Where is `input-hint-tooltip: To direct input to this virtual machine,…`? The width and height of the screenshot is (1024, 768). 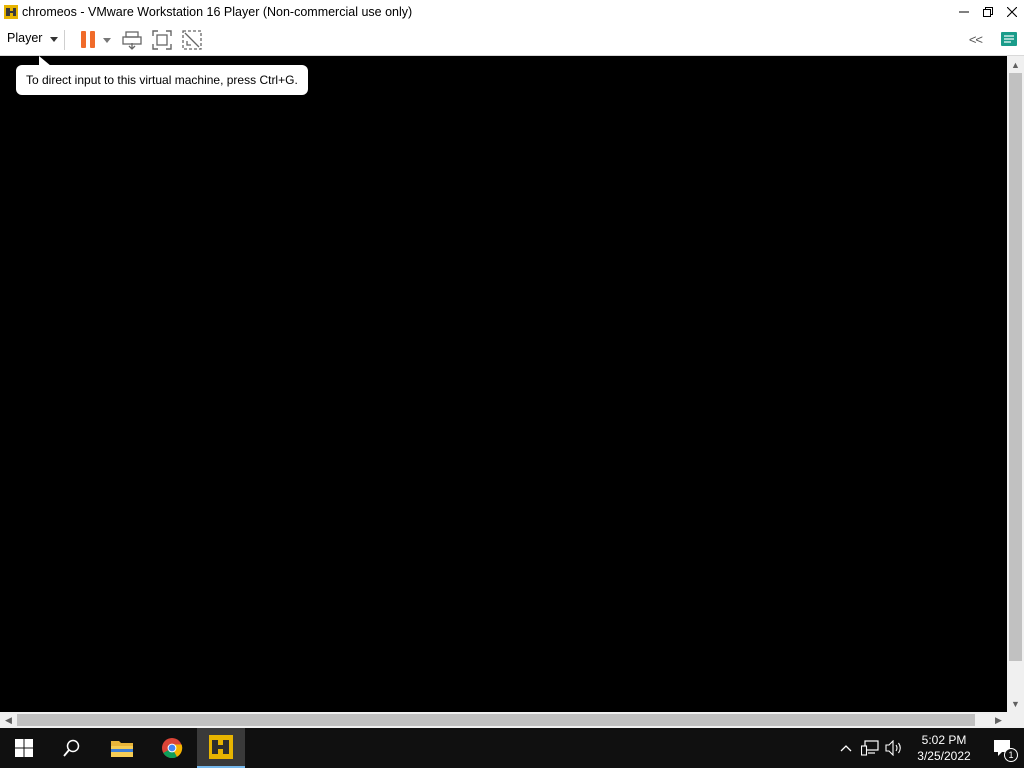 input-hint-tooltip: To direct input to this virtual machine,… is located at coordinates (162, 75).